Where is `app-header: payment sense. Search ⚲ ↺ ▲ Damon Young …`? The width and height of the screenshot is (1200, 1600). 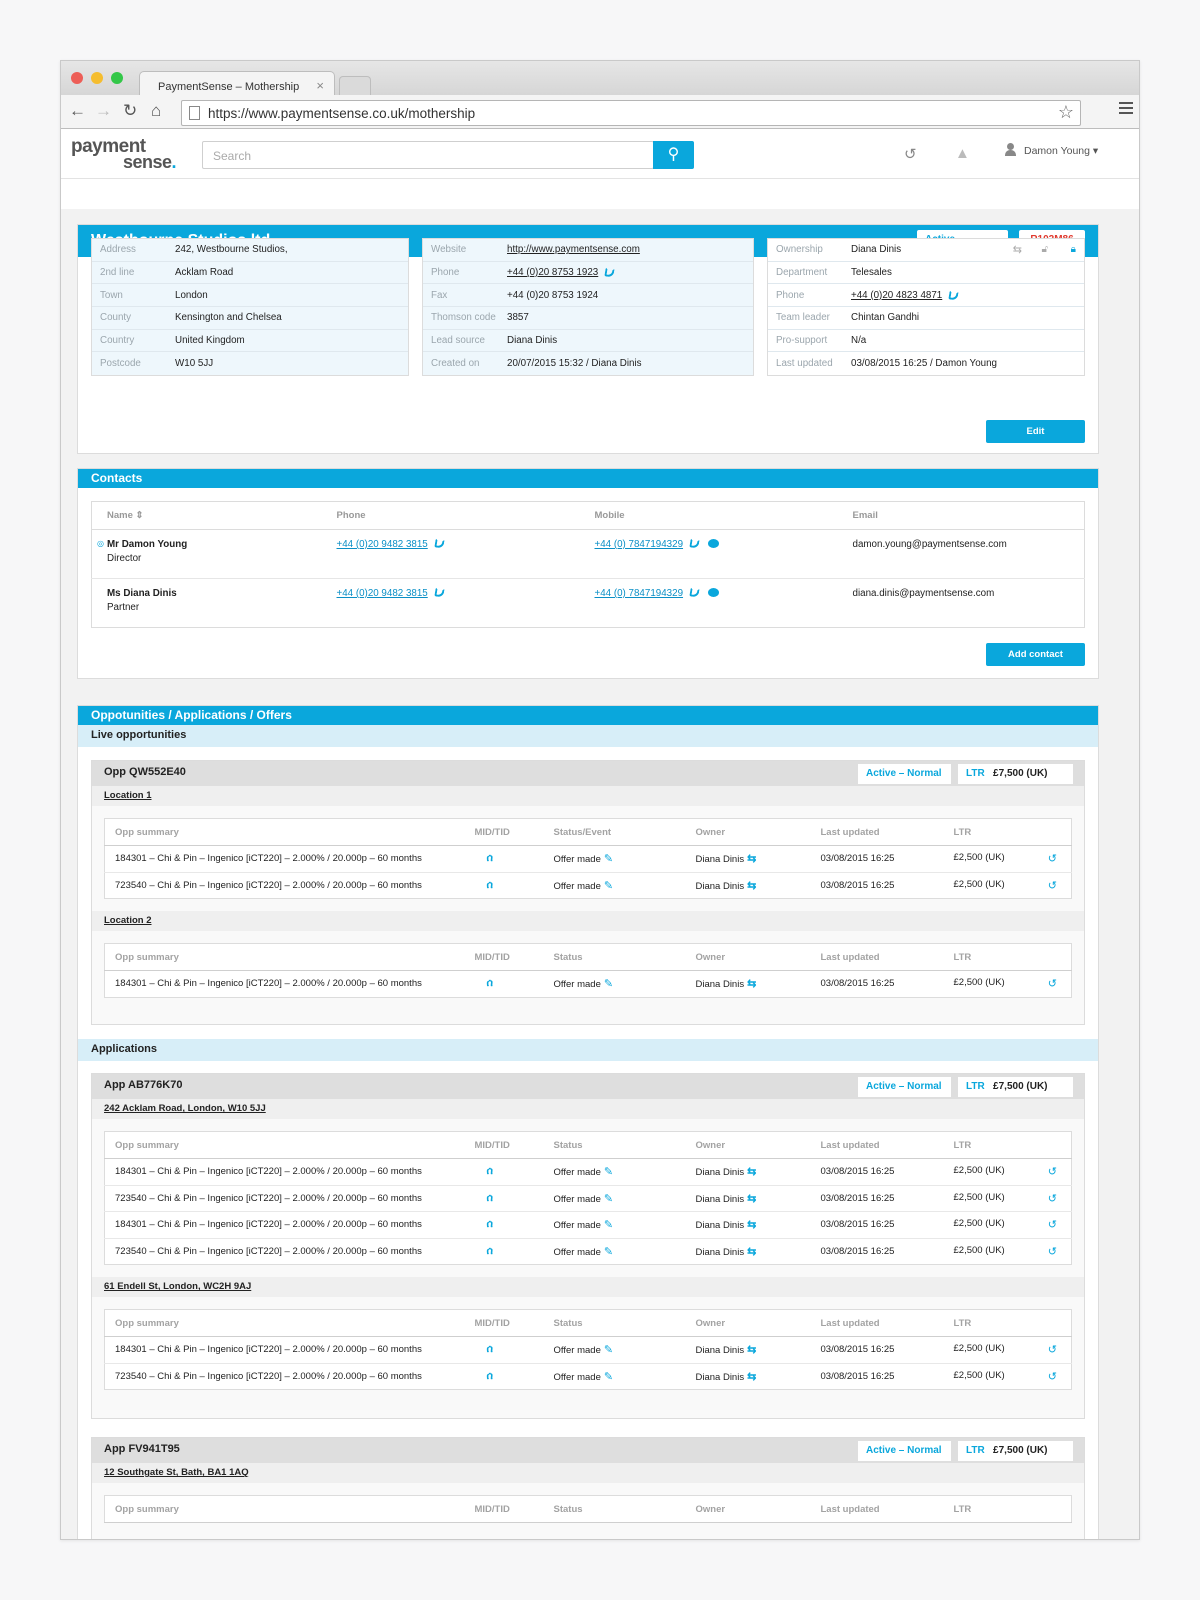
app-header: payment sense. Search ⚲ ↺ ▲ Damon Young … is located at coordinates (600, 154).